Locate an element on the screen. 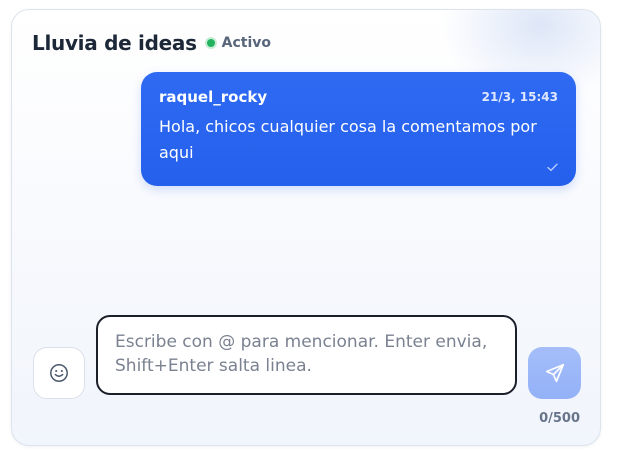 The image size is (627, 472). message-author: raquel_rocky is located at coordinates (213, 97).